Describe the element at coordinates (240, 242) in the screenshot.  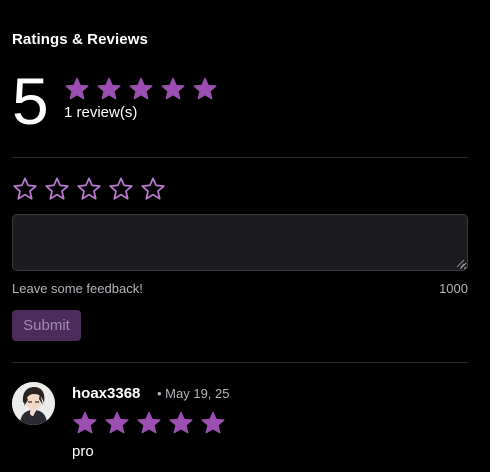
I see `feedback-textarea` at that location.